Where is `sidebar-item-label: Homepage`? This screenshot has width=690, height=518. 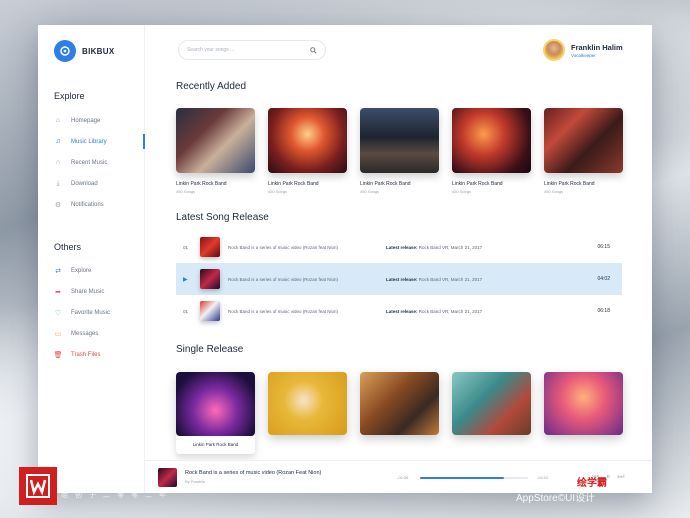 sidebar-item-label: Homepage is located at coordinates (86, 120).